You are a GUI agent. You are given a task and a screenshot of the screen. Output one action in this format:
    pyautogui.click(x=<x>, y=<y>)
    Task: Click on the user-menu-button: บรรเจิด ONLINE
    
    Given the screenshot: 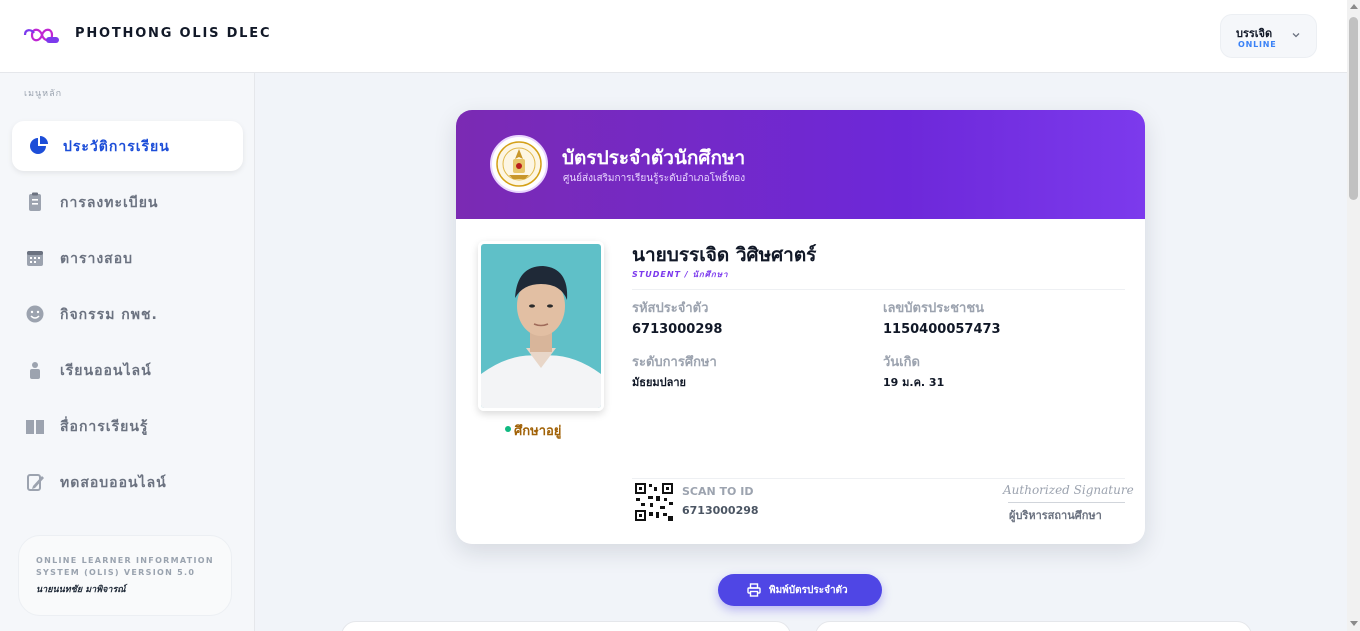 What is the action you would take?
    pyautogui.click(x=1268, y=36)
    